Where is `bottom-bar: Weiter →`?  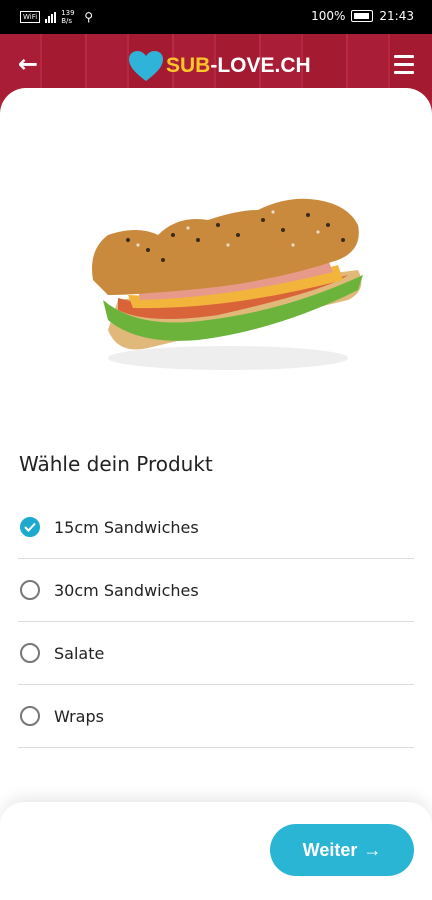
bottom-bar: Weiter → is located at coordinates (216, 851).